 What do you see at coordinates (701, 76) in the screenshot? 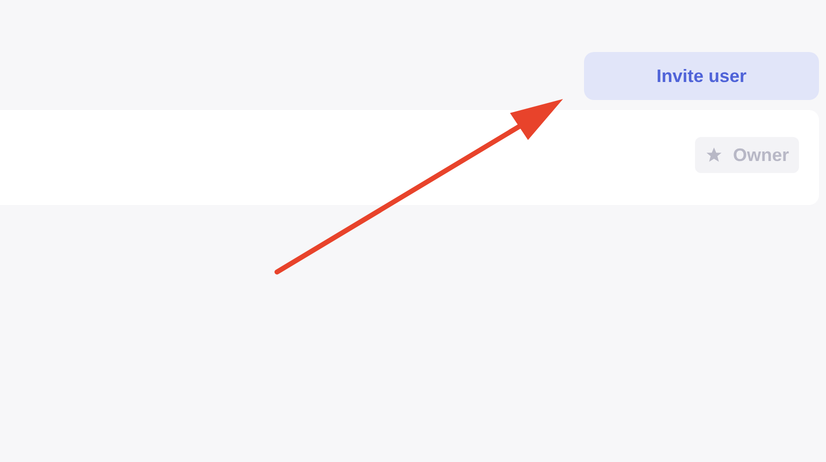
I see `invite-user-button: Invite user` at bounding box center [701, 76].